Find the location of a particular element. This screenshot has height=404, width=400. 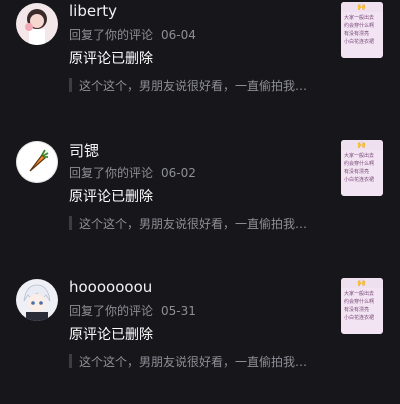

reply-meta: 回复了你的评论 06-04 is located at coordinates (132, 34).